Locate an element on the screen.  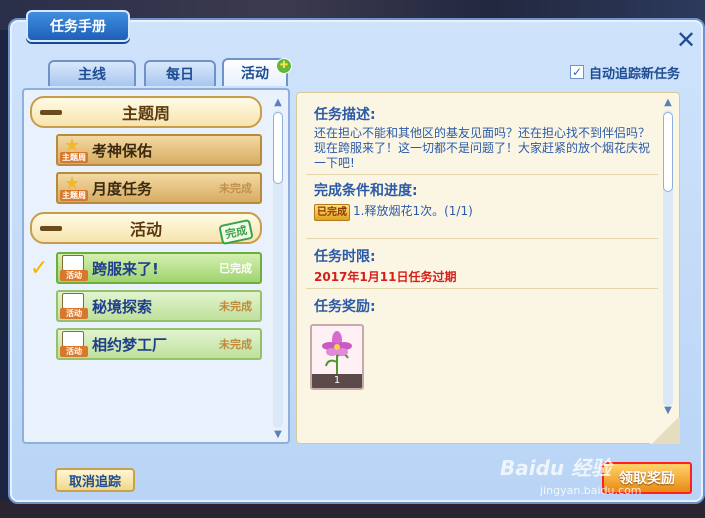
window-title: 任务手册 is located at coordinates (78, 26).